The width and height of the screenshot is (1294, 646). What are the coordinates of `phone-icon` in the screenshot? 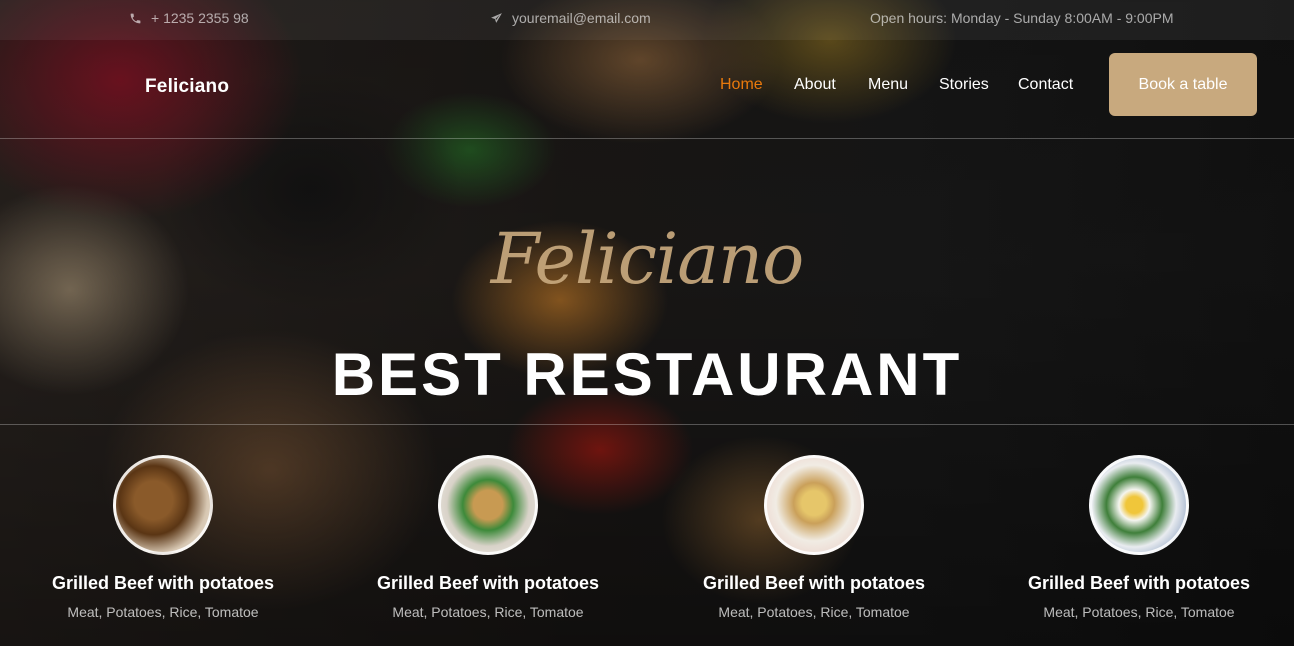 It's located at (135, 18).